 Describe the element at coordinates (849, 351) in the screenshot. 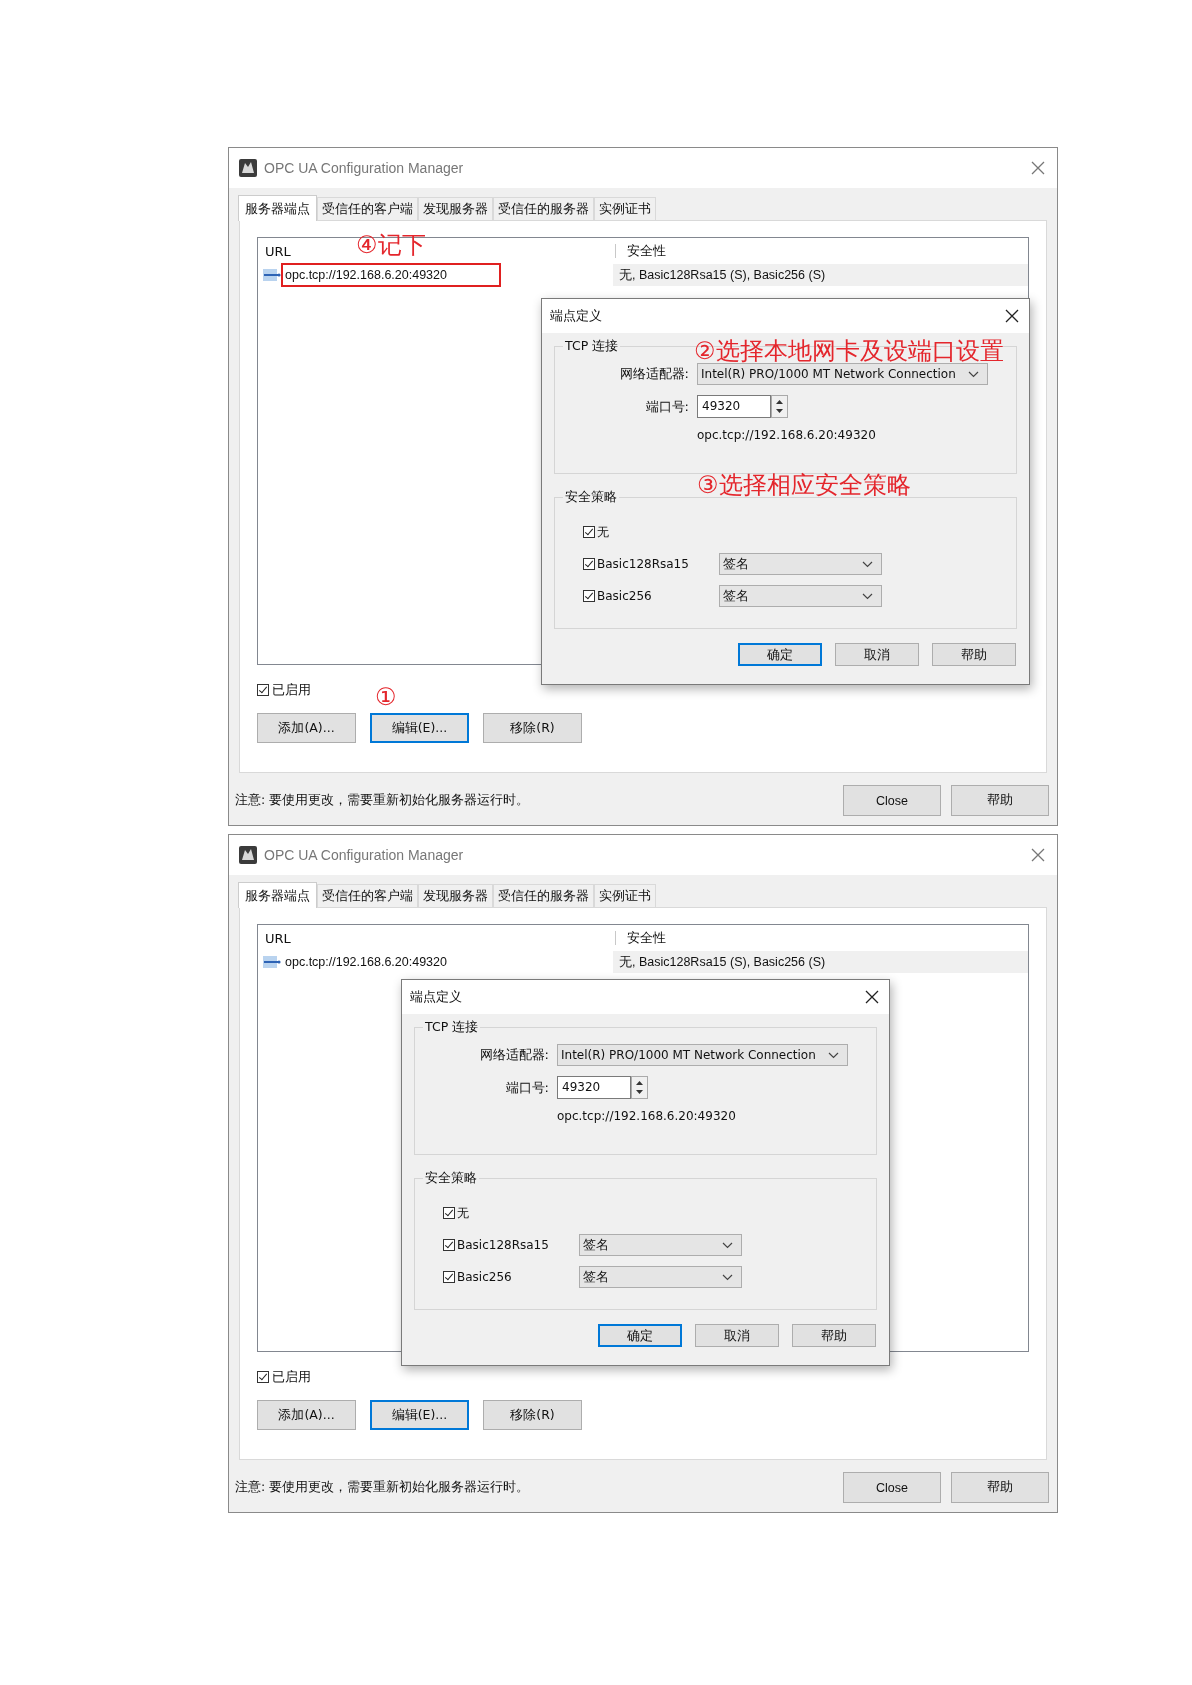

I see `annotation-text: ②选择本地网卡及设端口设置` at that location.